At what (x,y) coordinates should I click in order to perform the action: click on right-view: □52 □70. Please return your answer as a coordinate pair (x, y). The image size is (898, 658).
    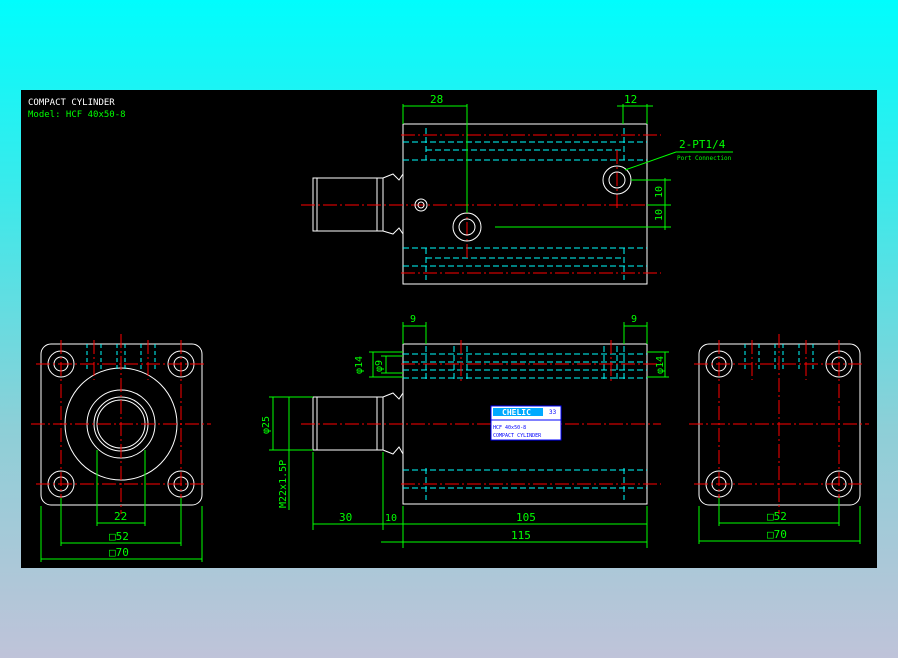
    Looking at the image, I should click on (779, 439).